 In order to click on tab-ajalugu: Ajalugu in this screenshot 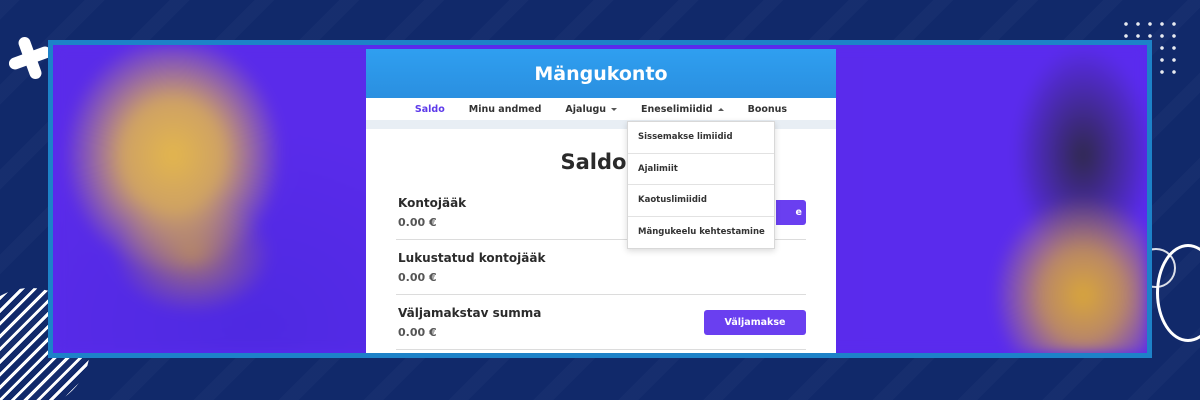, I will do `click(591, 109)`.